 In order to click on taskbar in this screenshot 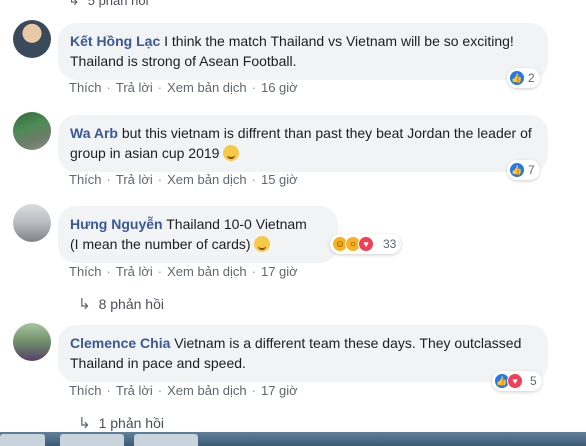, I will do `click(293, 439)`.